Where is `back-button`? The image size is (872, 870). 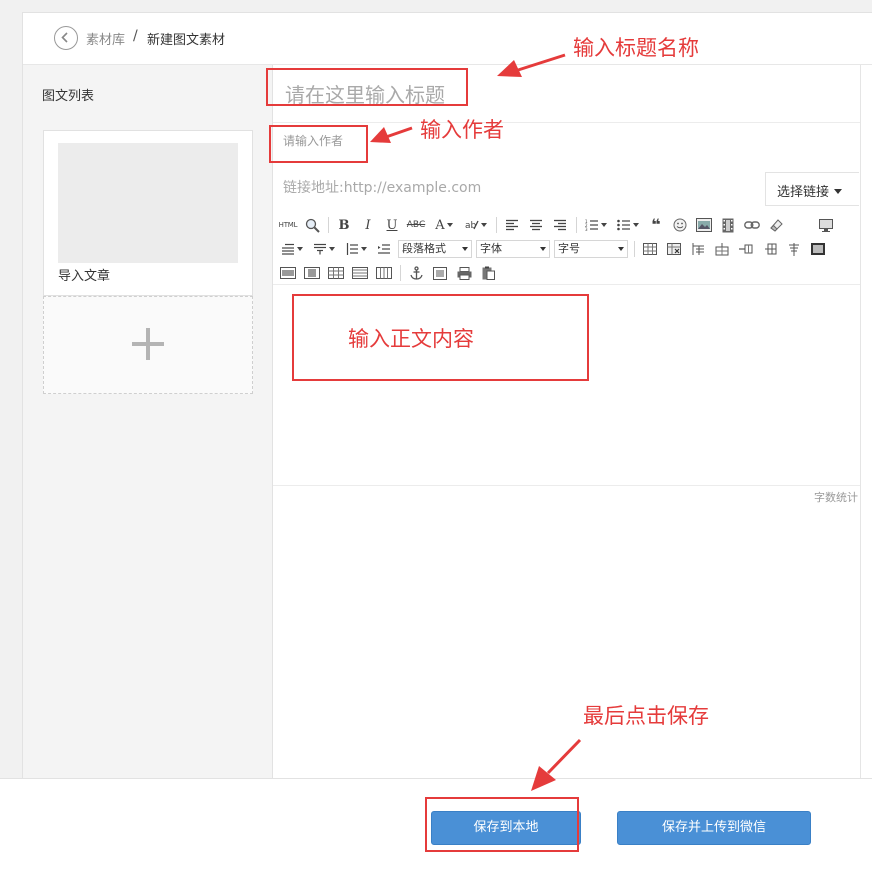 back-button is located at coordinates (66, 38).